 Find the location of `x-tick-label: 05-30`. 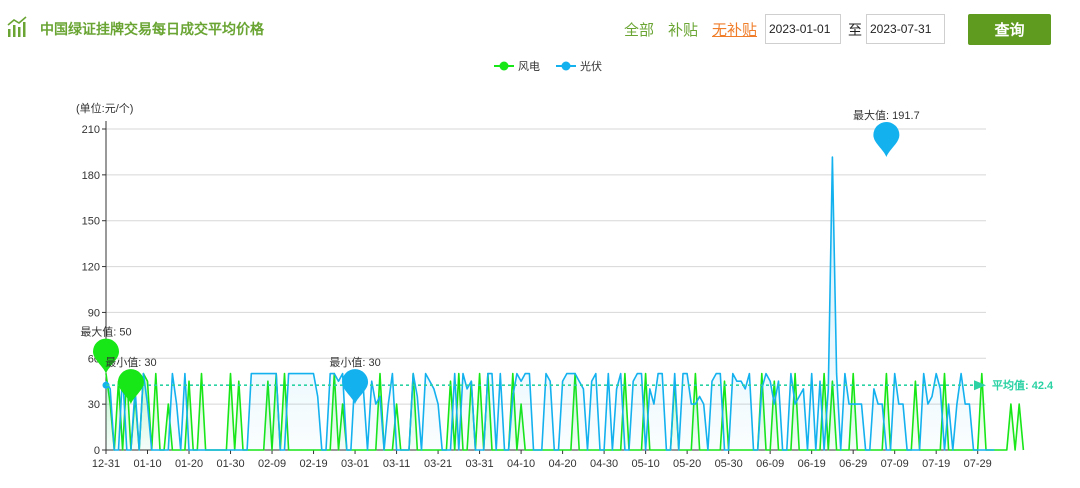

x-tick-label: 05-30 is located at coordinates (729, 464).